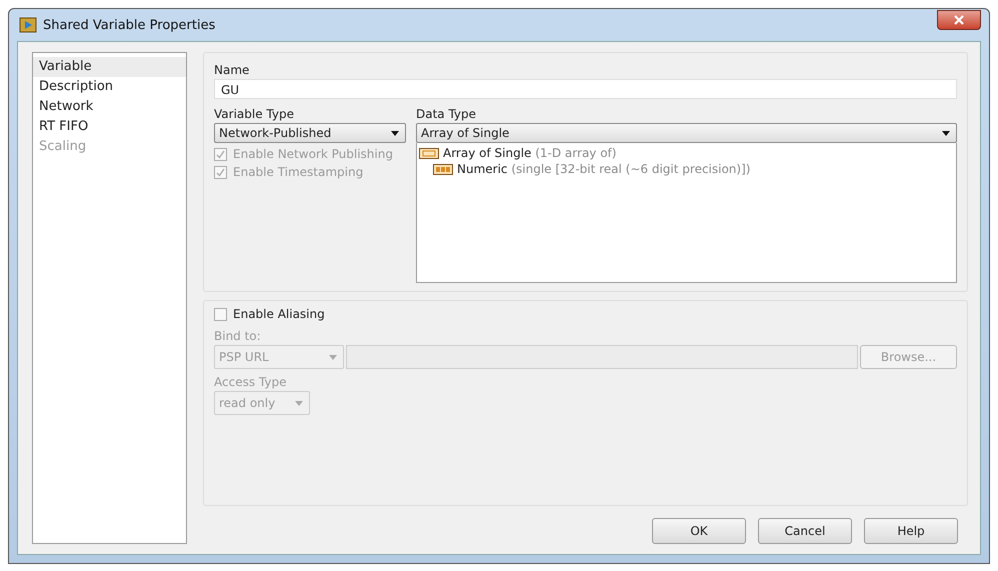 This screenshot has height=571, width=998. What do you see at coordinates (429, 153) in the screenshot?
I see `array-type-icon` at bounding box center [429, 153].